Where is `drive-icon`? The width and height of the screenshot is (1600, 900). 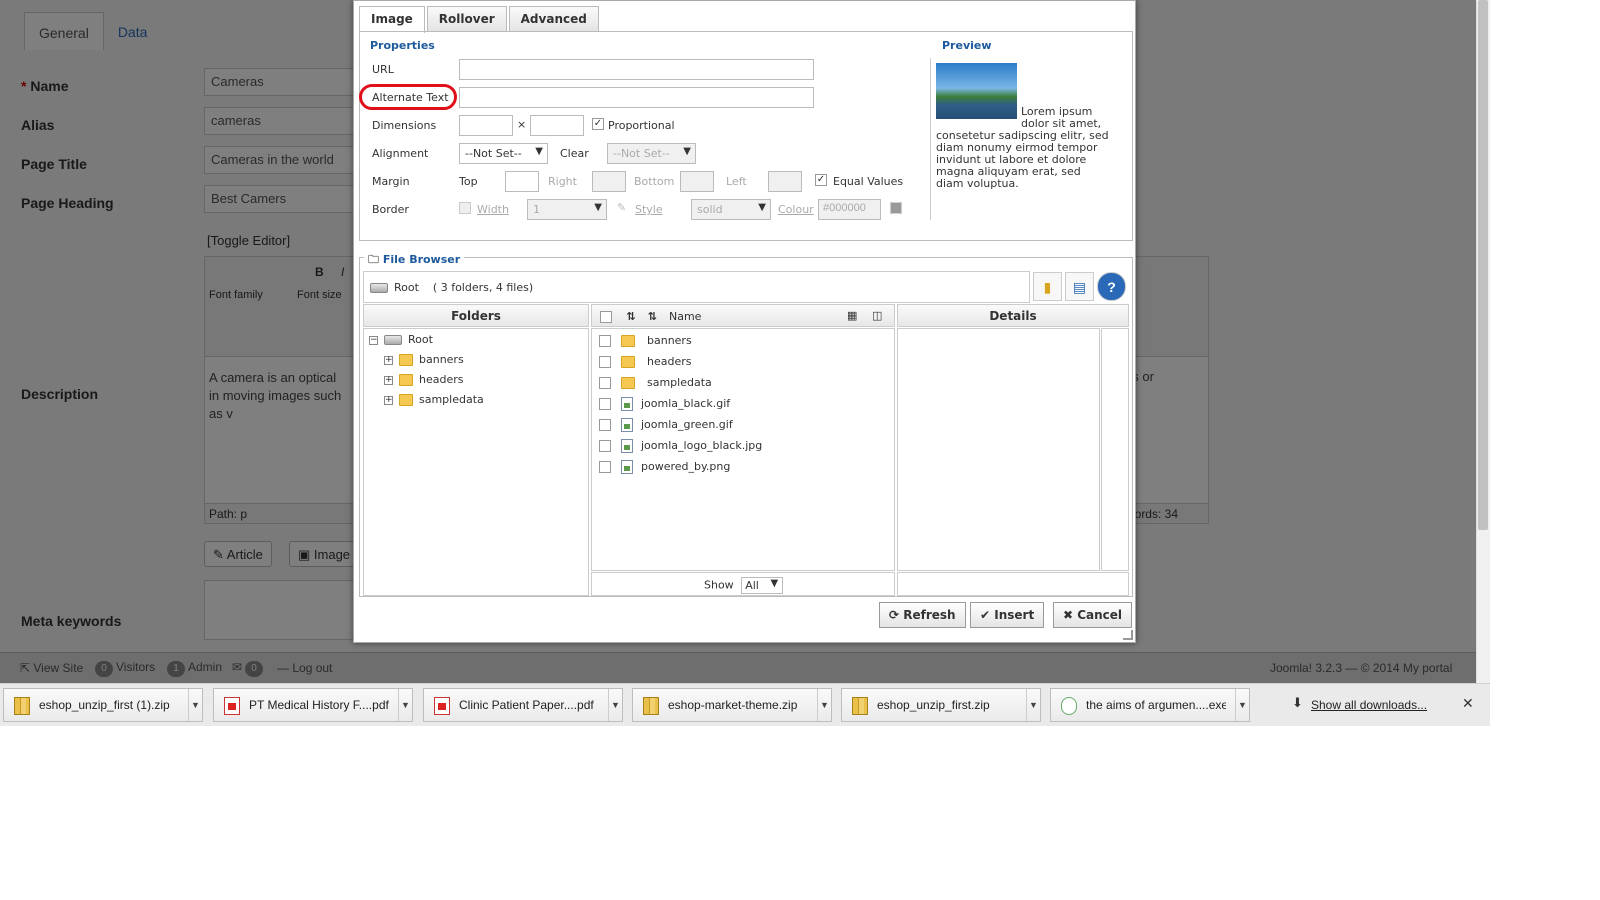
drive-icon is located at coordinates (393, 340).